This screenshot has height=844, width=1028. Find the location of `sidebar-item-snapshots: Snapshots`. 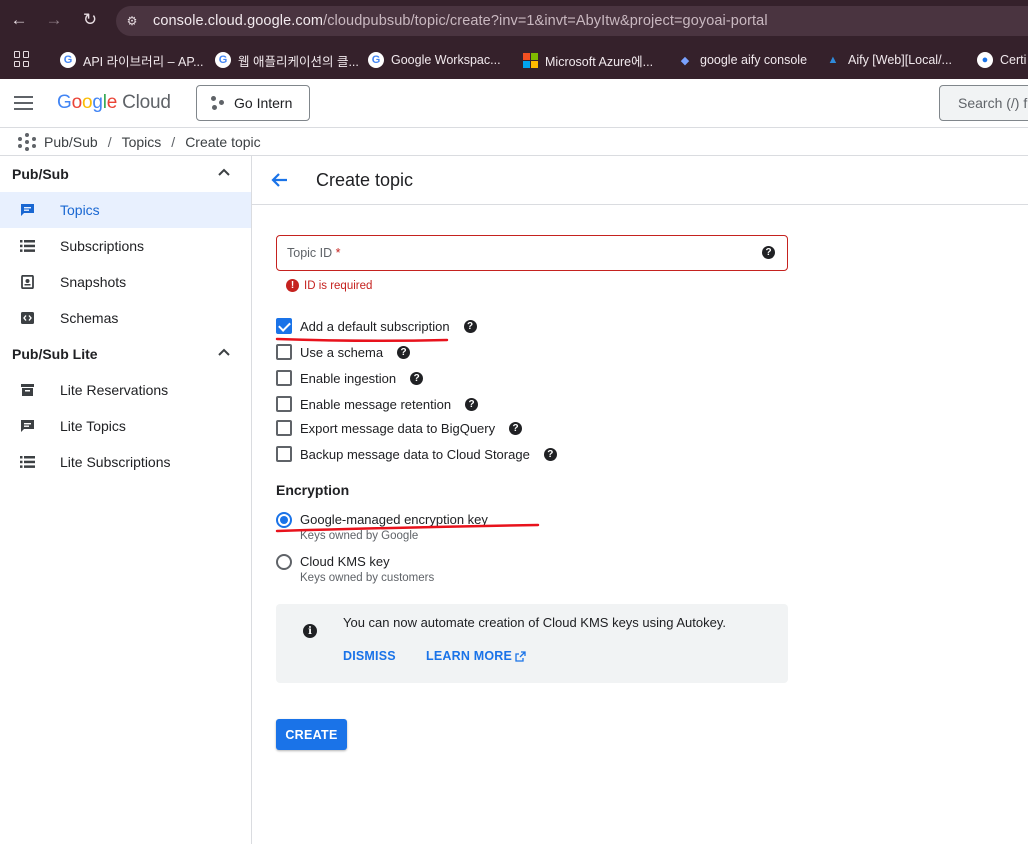

sidebar-item-snapshots: Snapshots is located at coordinates (125, 282).